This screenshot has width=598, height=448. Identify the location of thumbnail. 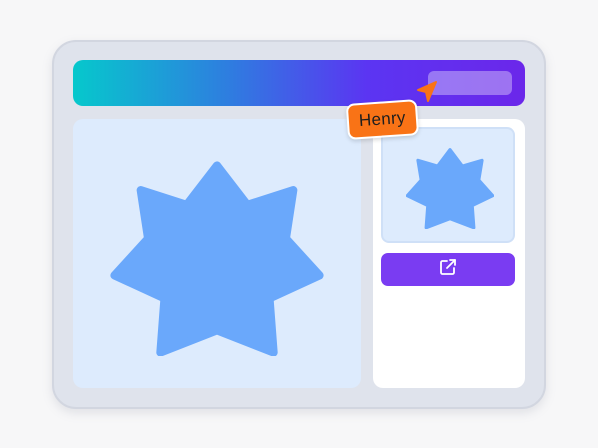
(448, 185).